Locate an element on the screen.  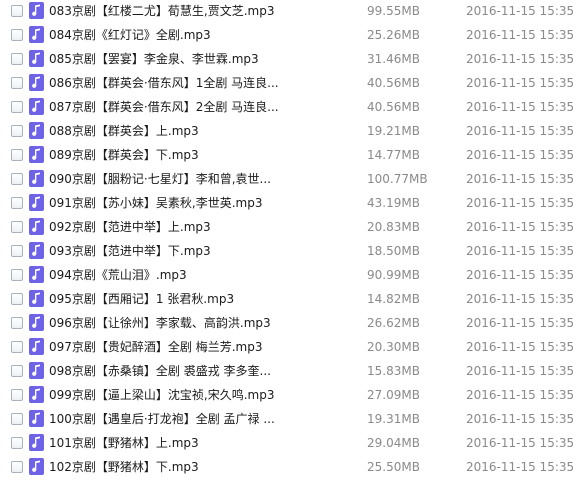
file-row: 094京剧《荒山泪》.mp3 90.99MB 2016-11-15 15:35 is located at coordinates (288, 276).